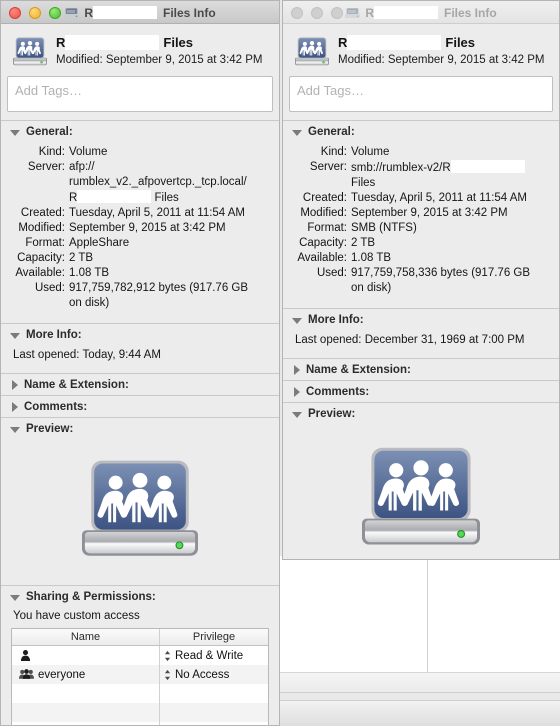 Image resolution: width=560 pixels, height=726 pixels. Describe the element at coordinates (25, 655) in the screenshot. I see `single-user-icon` at that location.